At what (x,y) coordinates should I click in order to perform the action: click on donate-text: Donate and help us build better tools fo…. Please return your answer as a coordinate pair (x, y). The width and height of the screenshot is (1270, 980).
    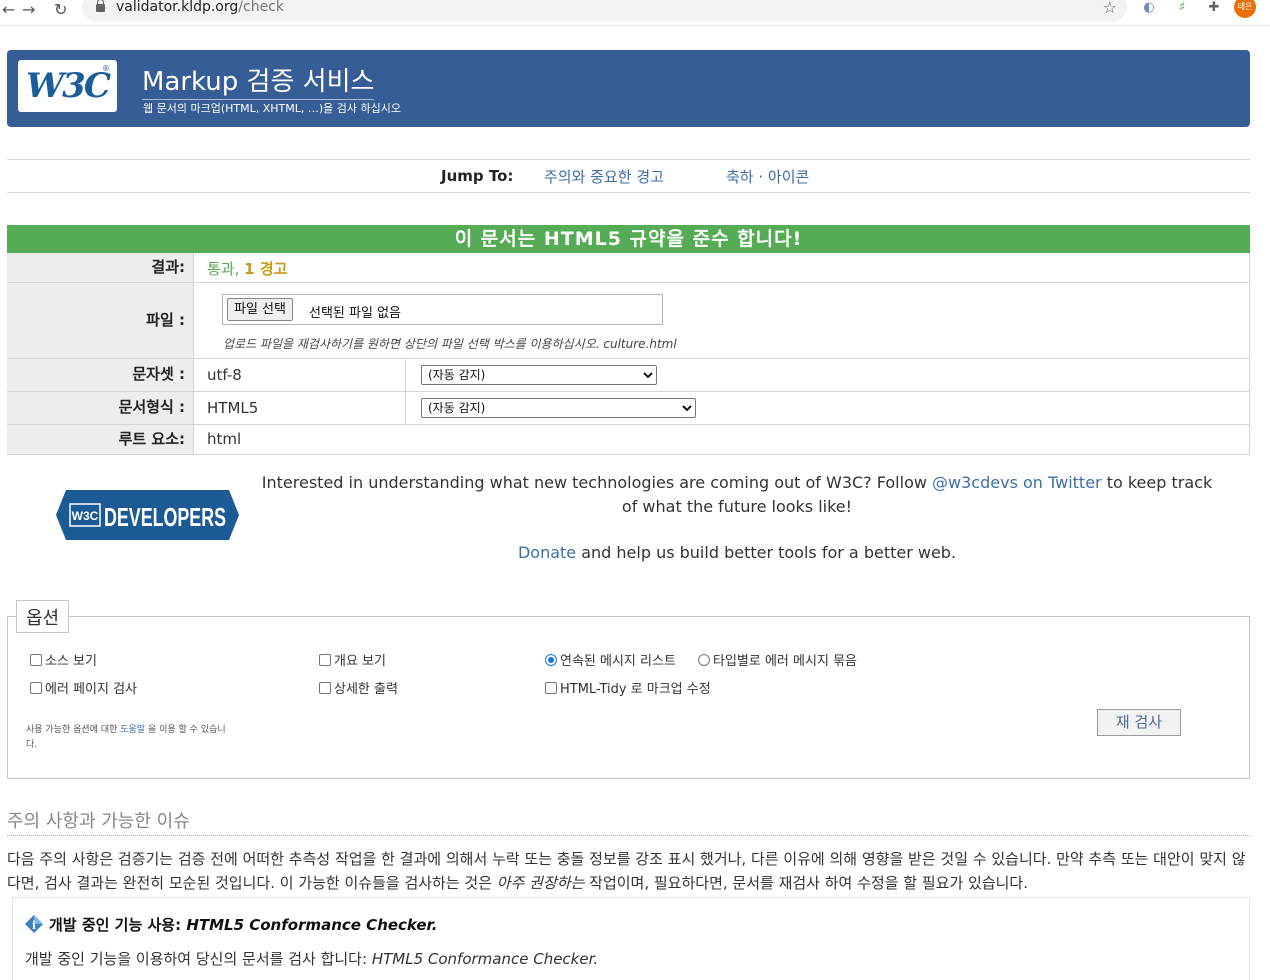
    Looking at the image, I should click on (737, 552).